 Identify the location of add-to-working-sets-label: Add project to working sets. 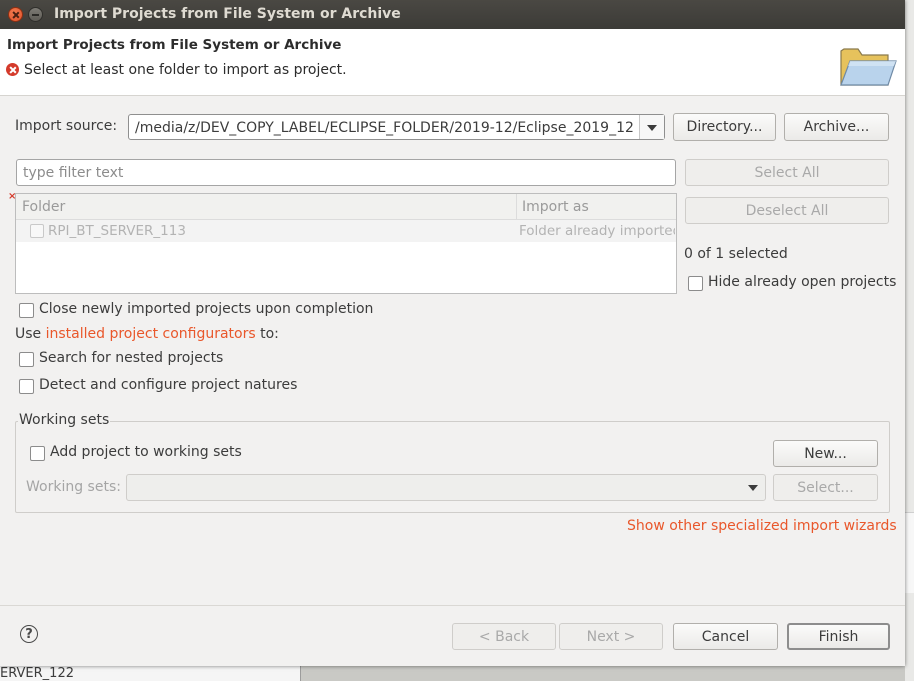
(146, 452).